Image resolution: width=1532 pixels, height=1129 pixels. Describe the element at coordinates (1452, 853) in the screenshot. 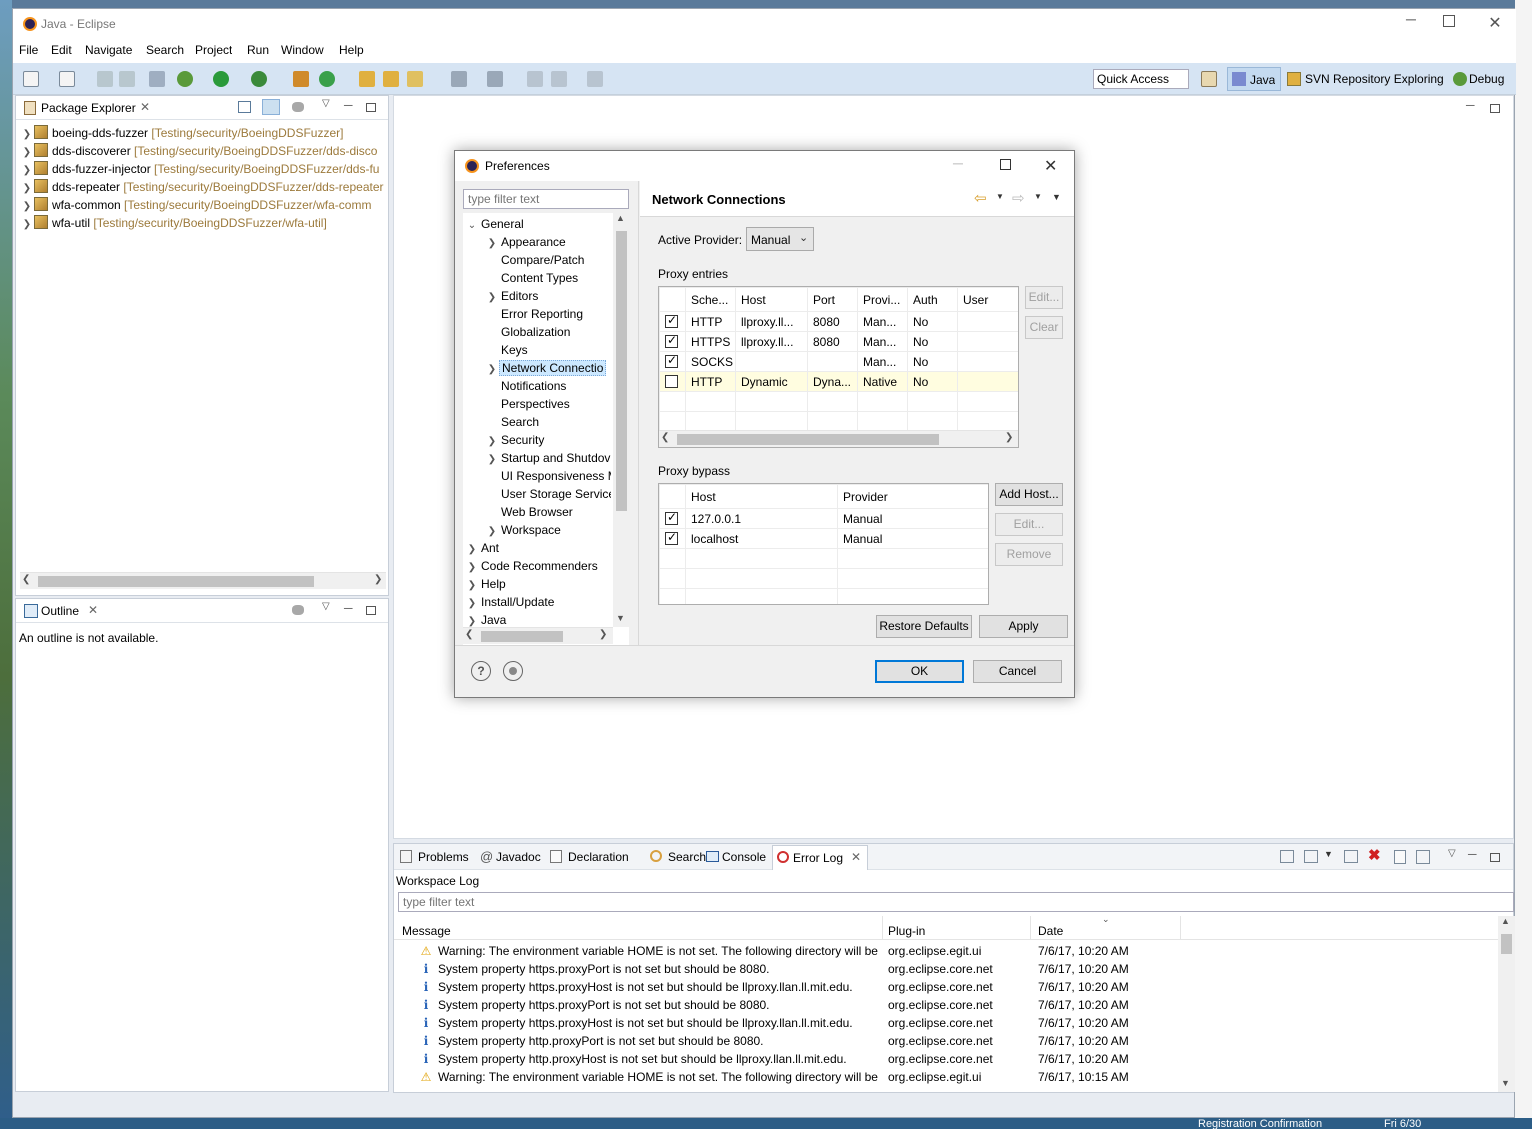

I see `bottom-view-menu-icon: ▽` at that location.